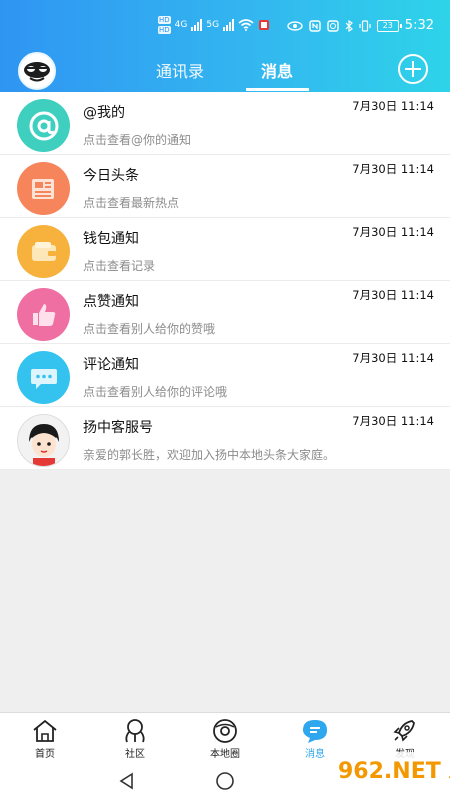 The image size is (450, 800). I want to click on nav-label: 首页, so click(45, 754).